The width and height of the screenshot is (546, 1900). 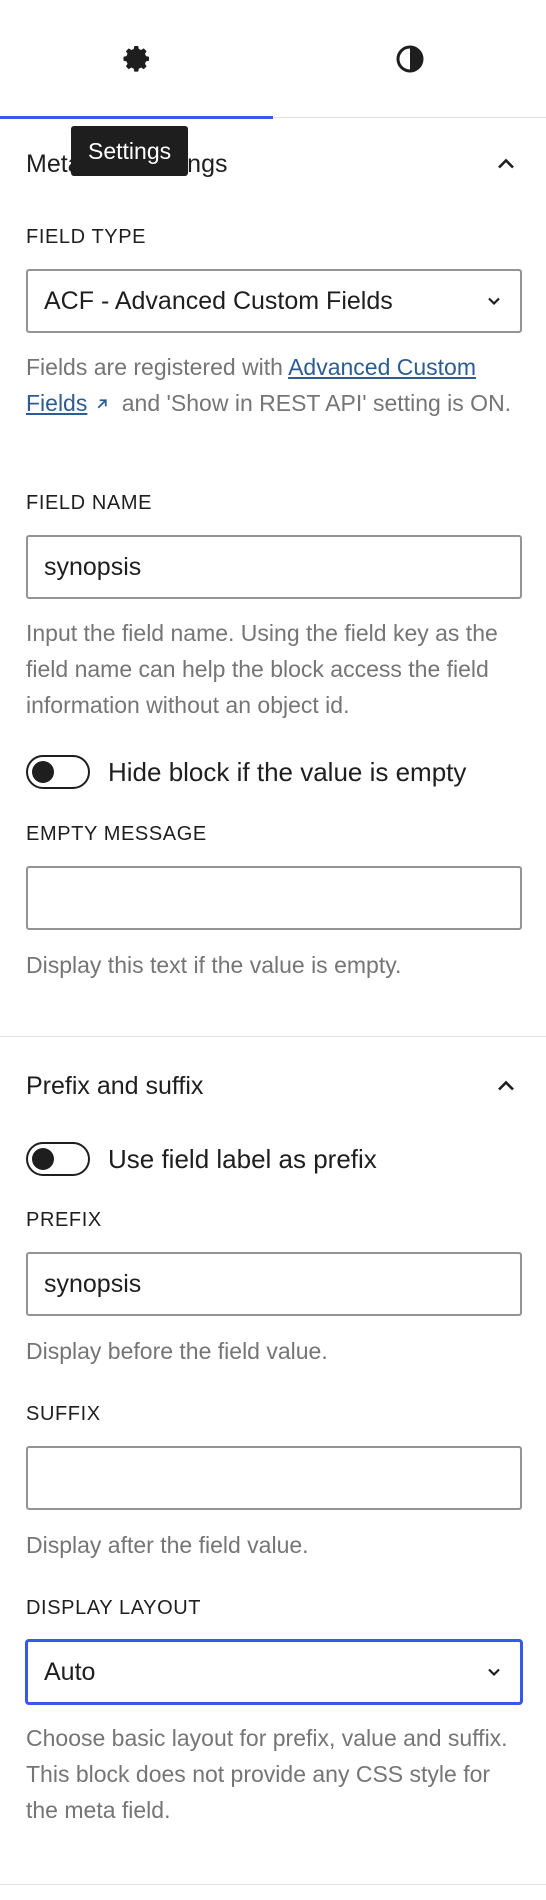 I want to click on active-tab-indicator, so click(x=136, y=117).